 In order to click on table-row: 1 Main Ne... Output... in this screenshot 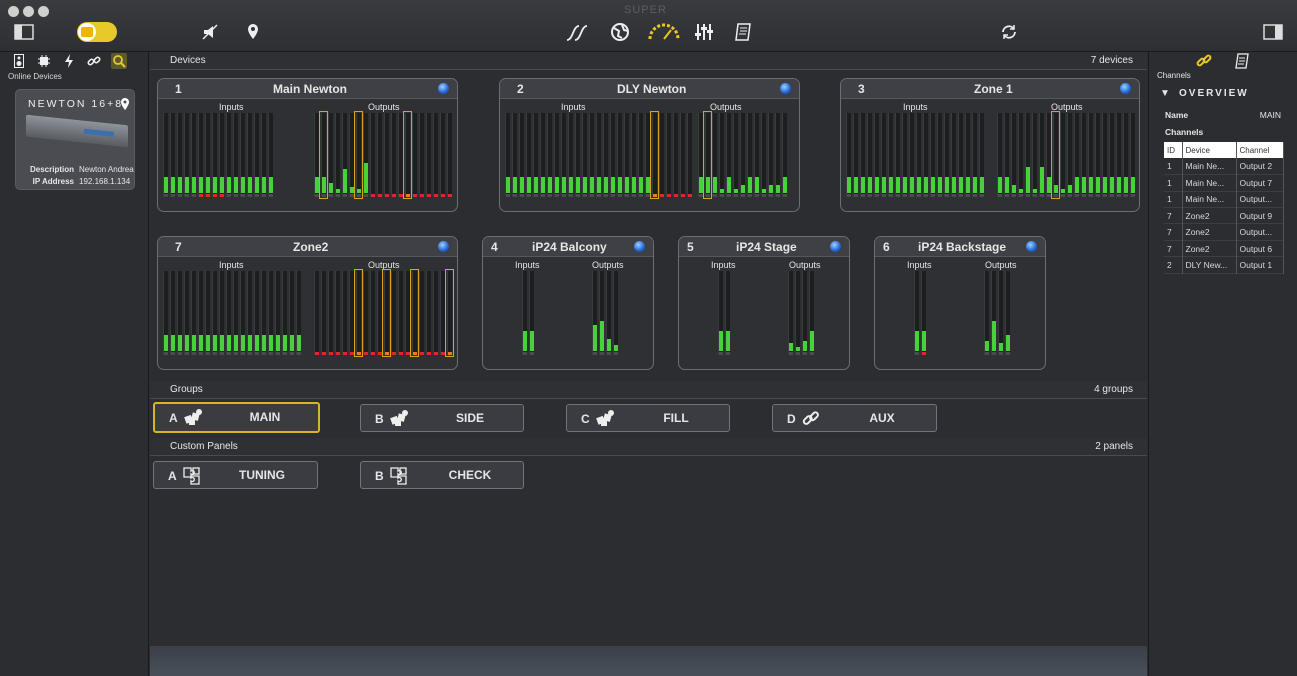, I will do `click(1224, 199)`.